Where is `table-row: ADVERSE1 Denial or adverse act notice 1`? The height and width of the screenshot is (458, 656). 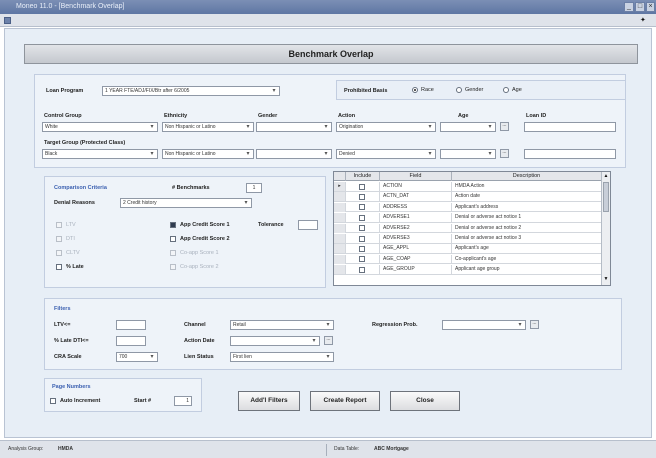 table-row: ADVERSE1 Denial or adverse act notice 1 is located at coordinates (468, 218).